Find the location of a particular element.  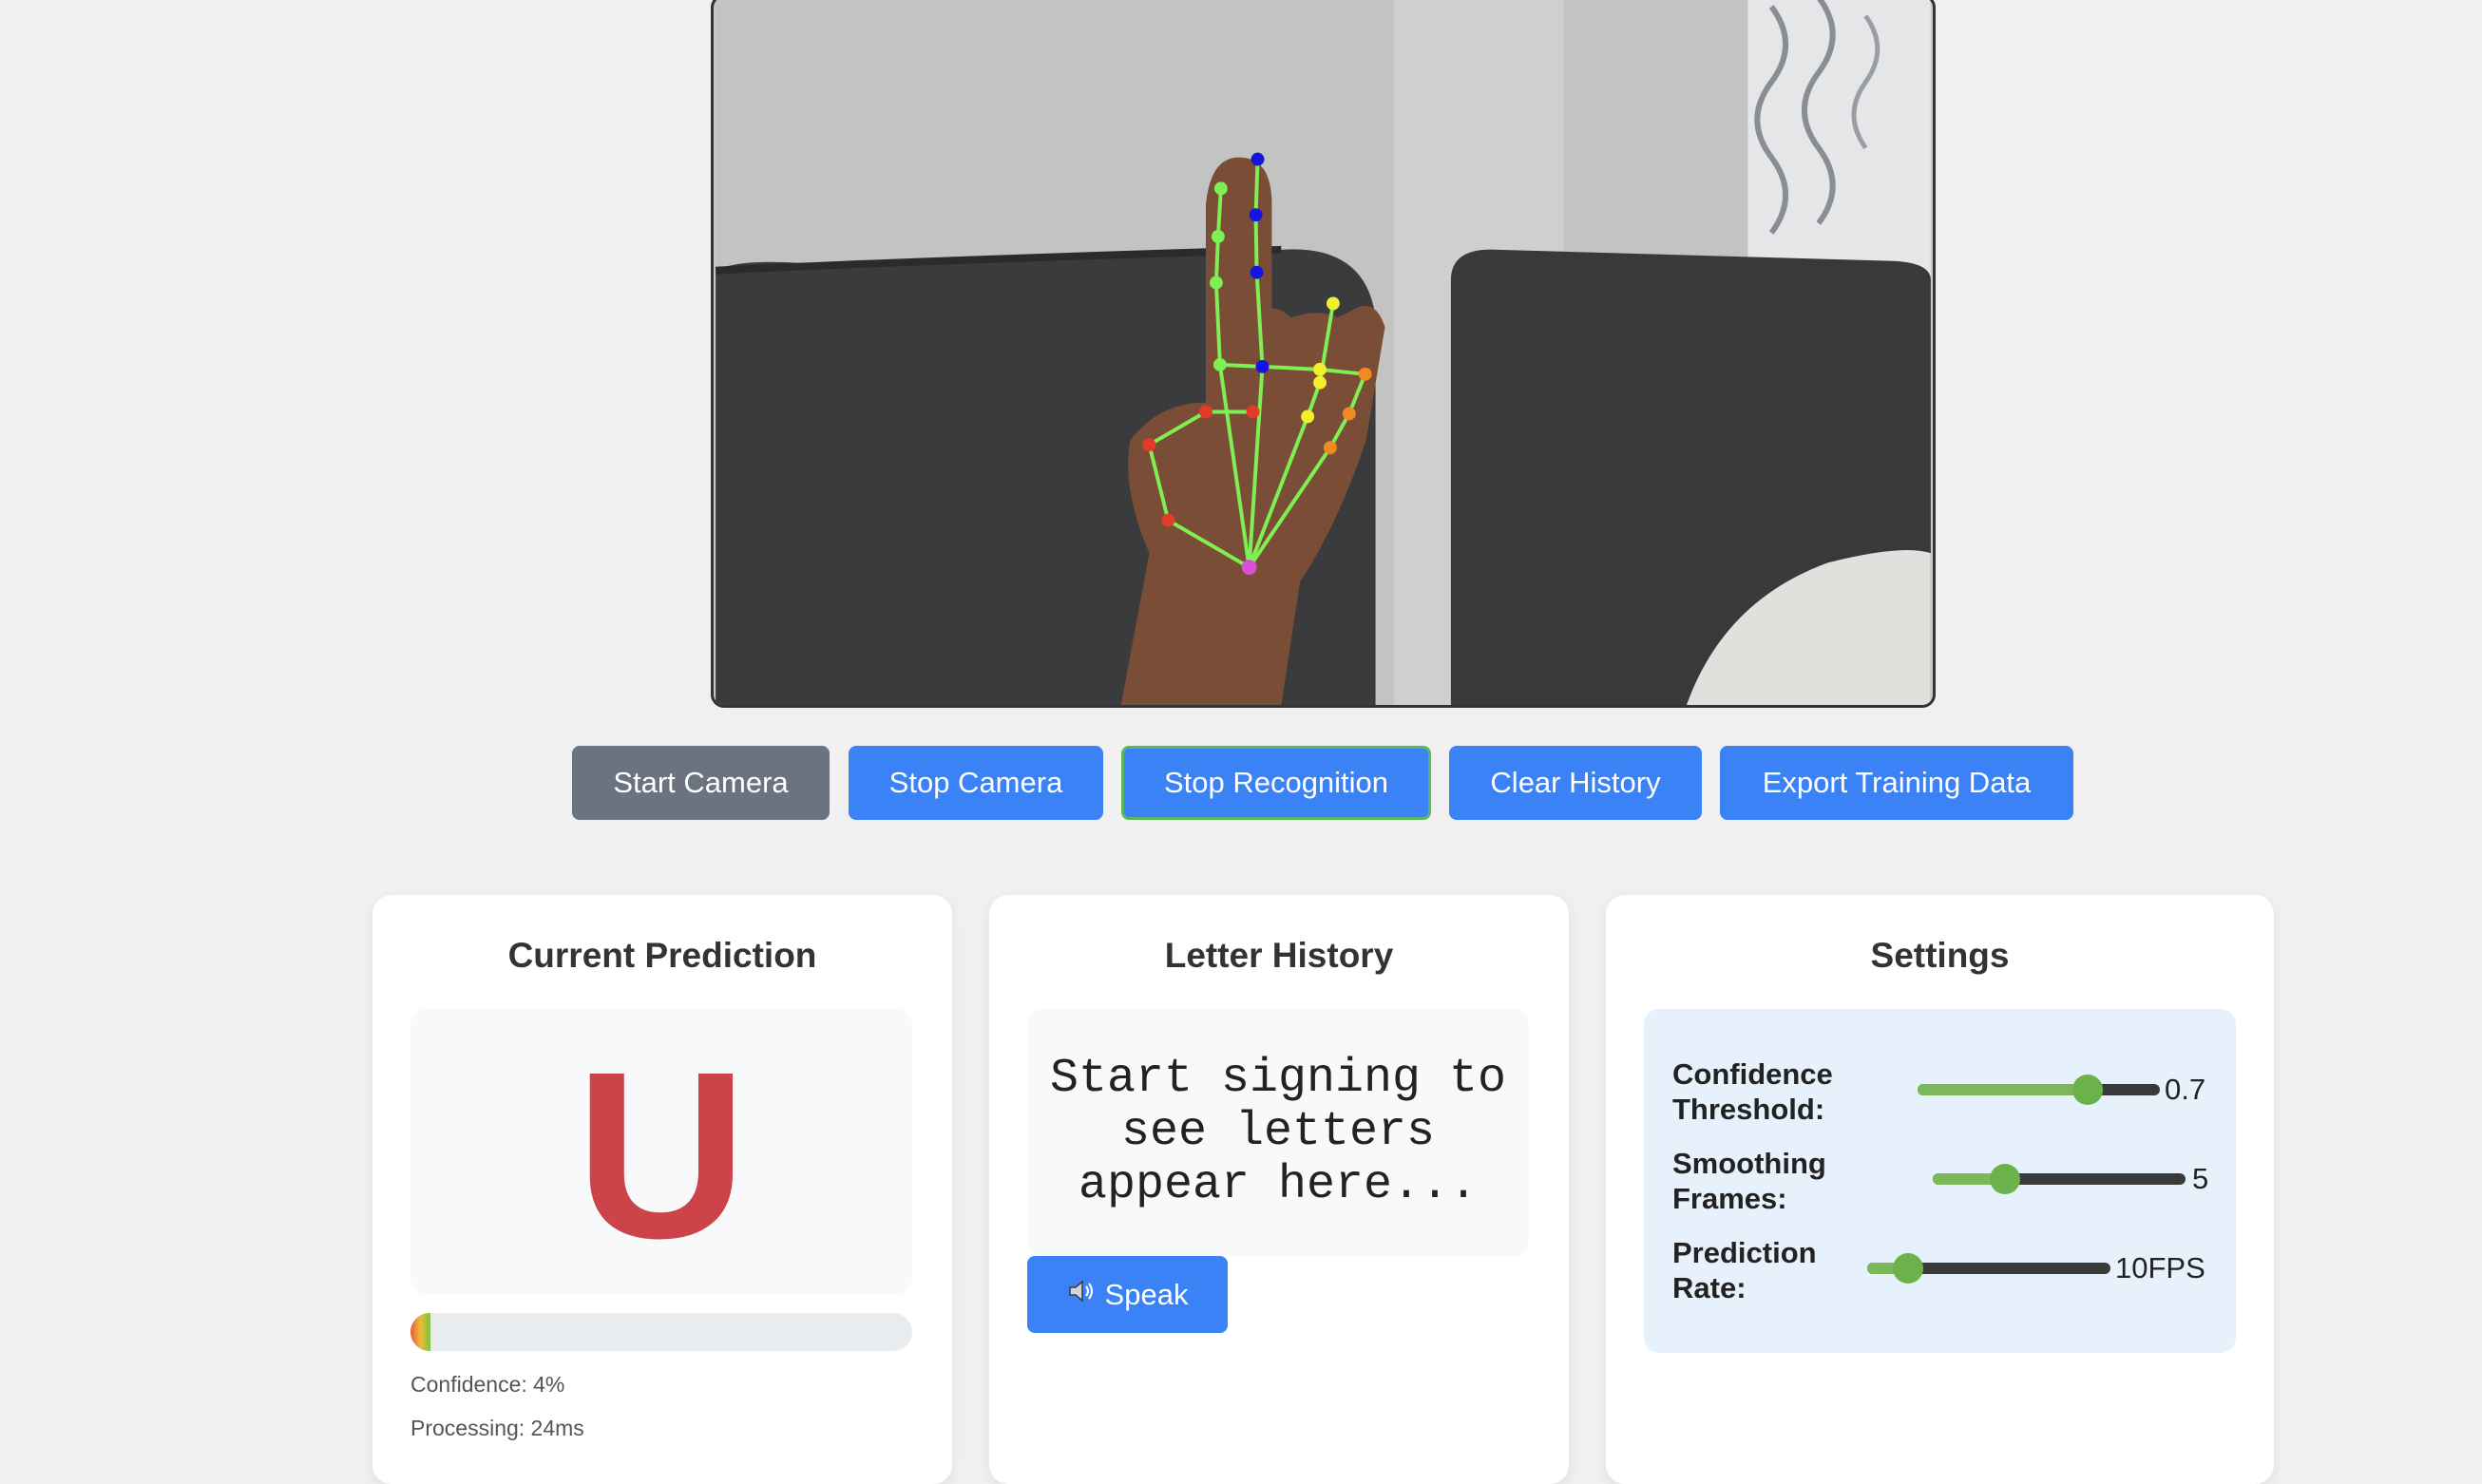

prediction-rate-value: 10FPS is located at coordinates (2160, 1267).